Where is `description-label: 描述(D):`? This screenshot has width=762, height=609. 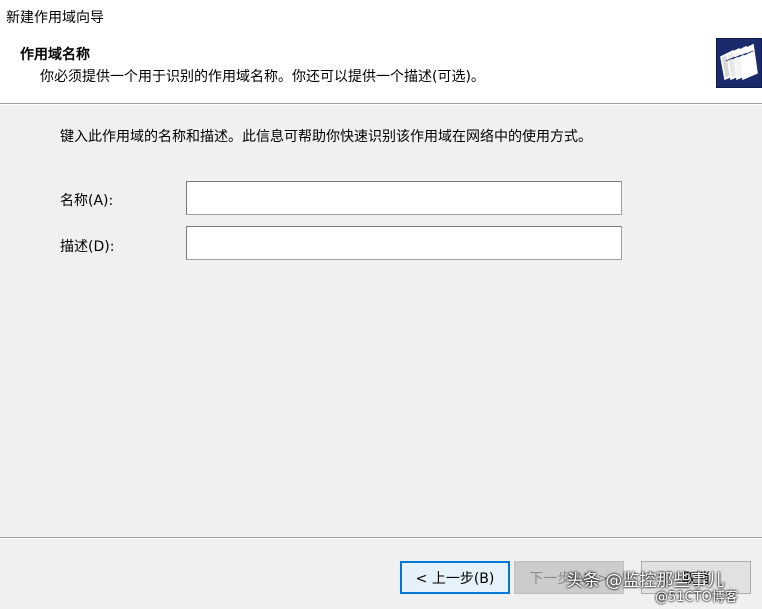 description-label: 描述(D): is located at coordinates (87, 247).